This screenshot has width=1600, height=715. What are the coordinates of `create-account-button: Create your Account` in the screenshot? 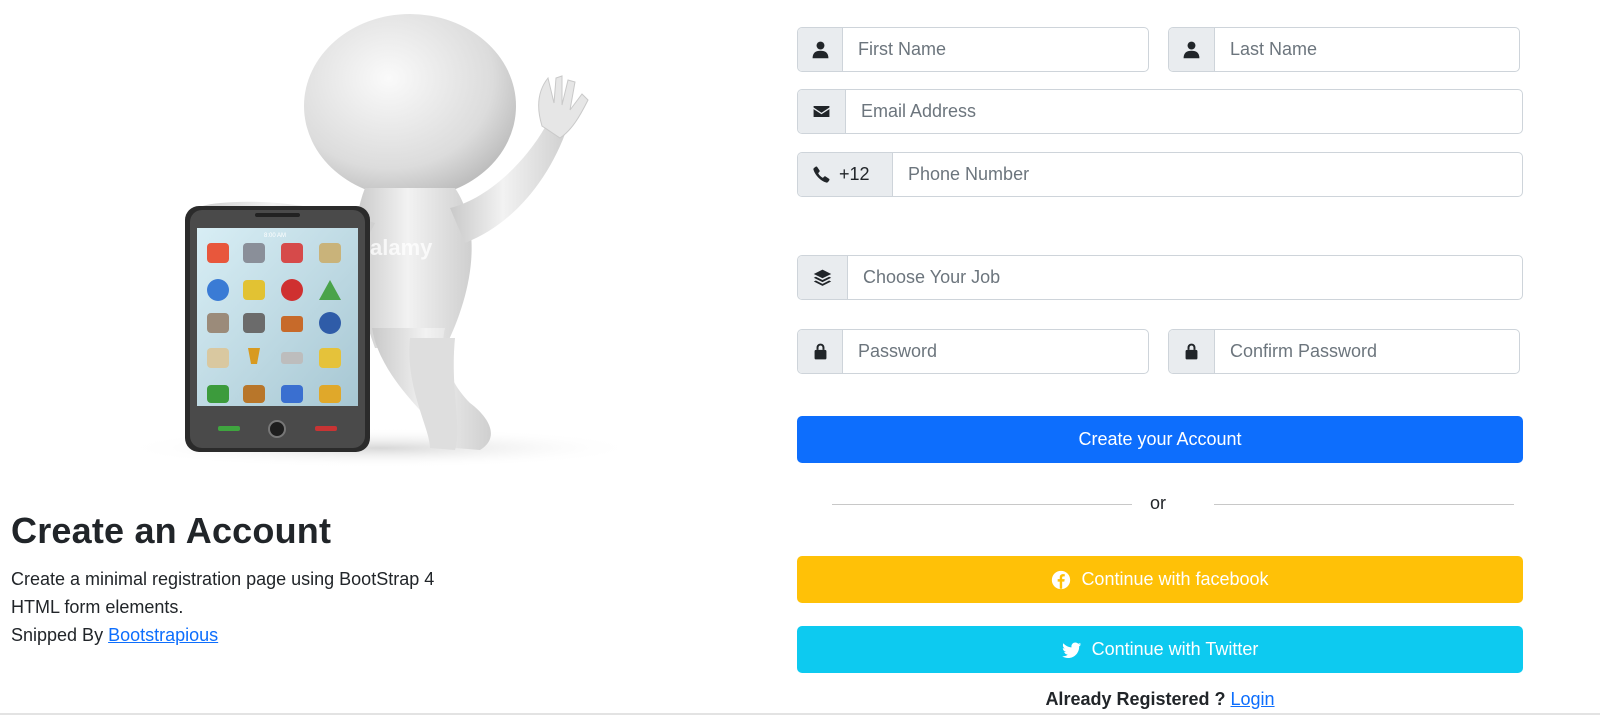 It's located at (1160, 439).